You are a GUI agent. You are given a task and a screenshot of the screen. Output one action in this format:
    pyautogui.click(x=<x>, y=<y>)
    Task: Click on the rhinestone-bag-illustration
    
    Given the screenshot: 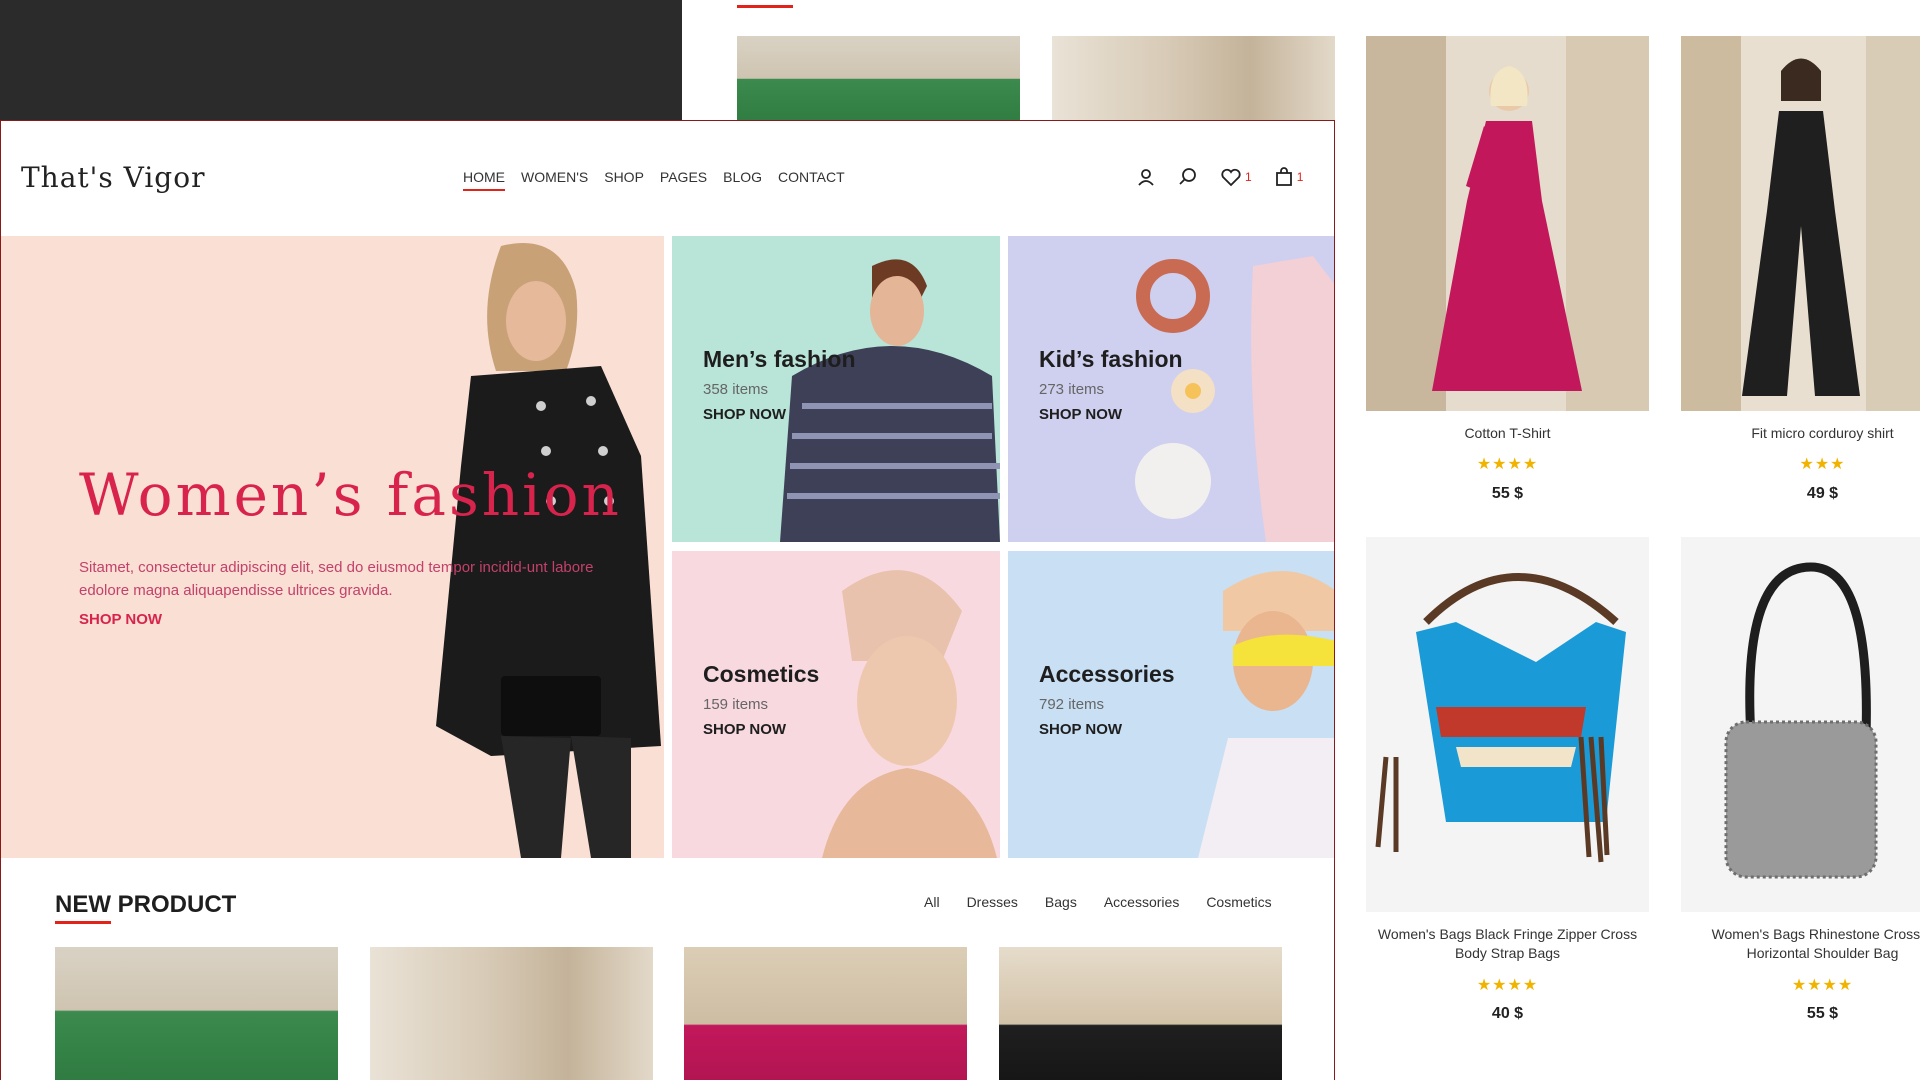 What is the action you would take?
    pyautogui.click(x=1801, y=720)
    